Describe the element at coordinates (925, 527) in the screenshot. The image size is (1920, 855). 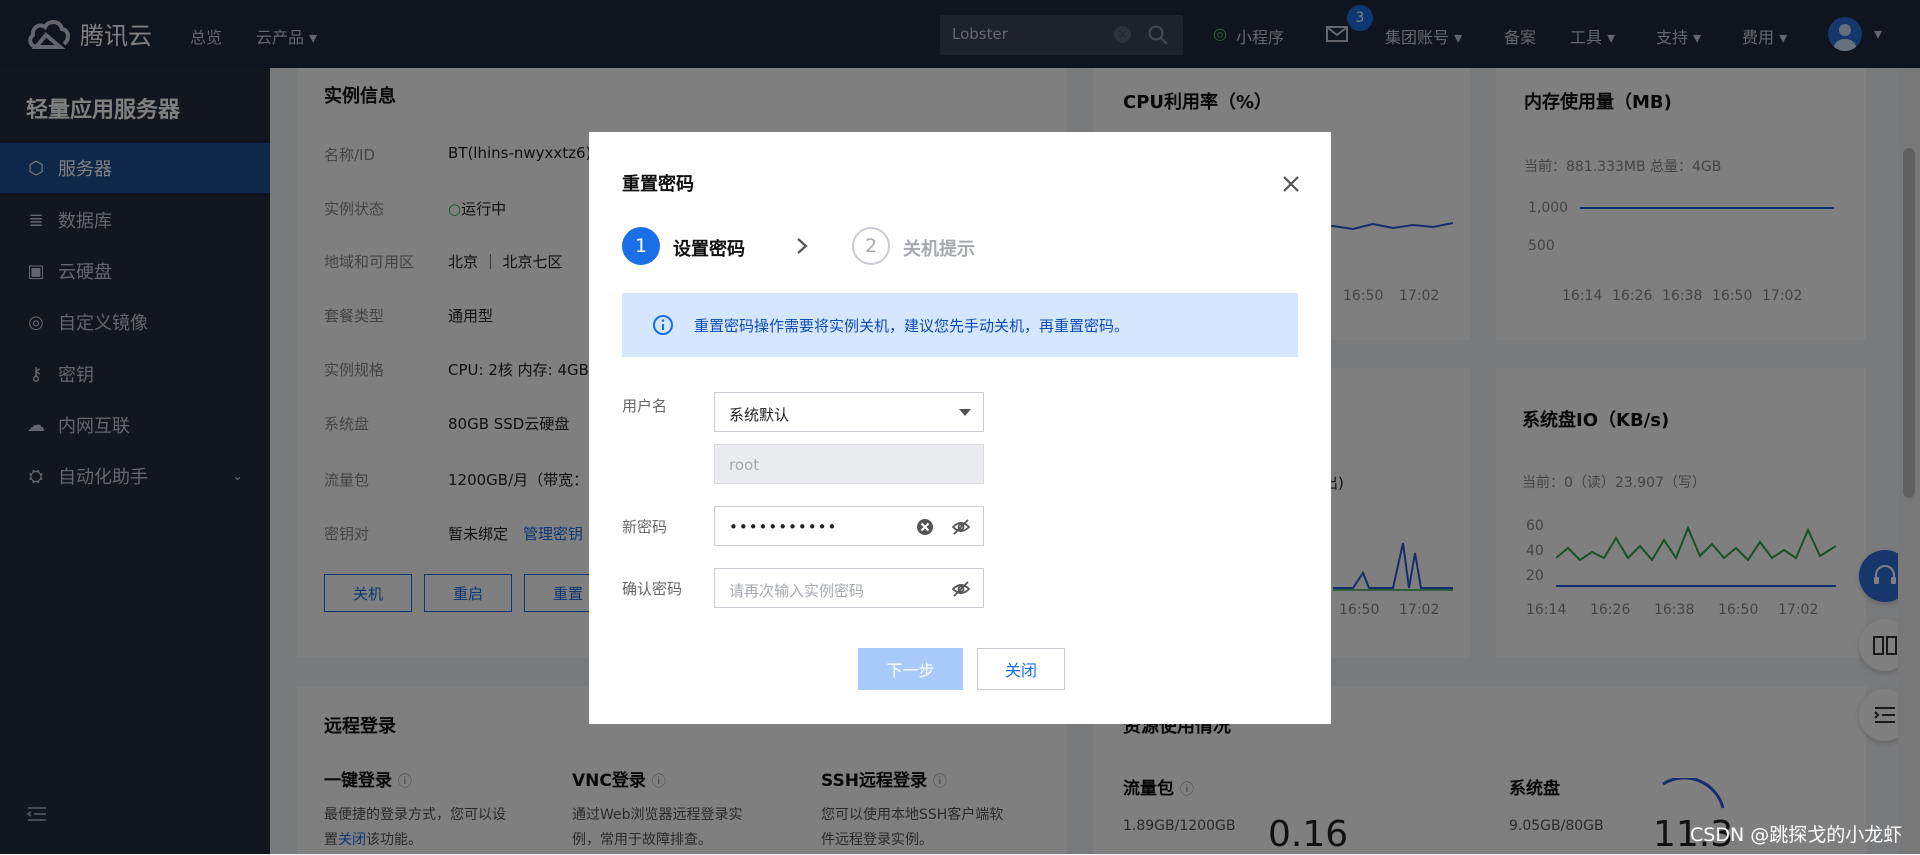
I see `clear-icon` at that location.